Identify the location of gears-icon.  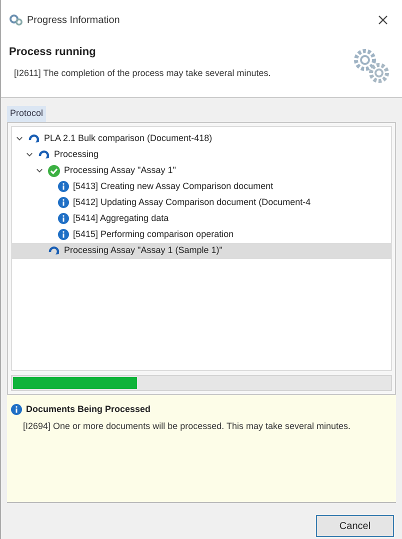
(16, 20).